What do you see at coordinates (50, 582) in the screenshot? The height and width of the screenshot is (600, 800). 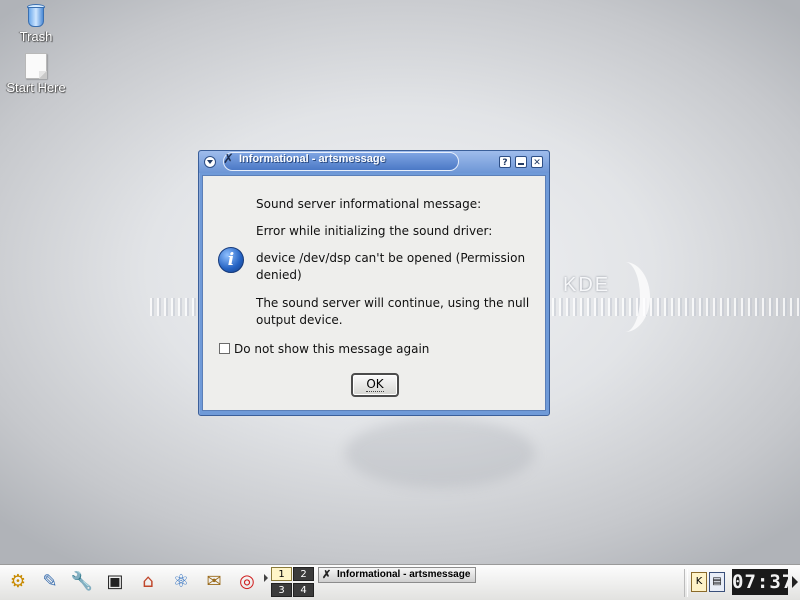 I see `show-desktop-launcher-icon: ✎` at bounding box center [50, 582].